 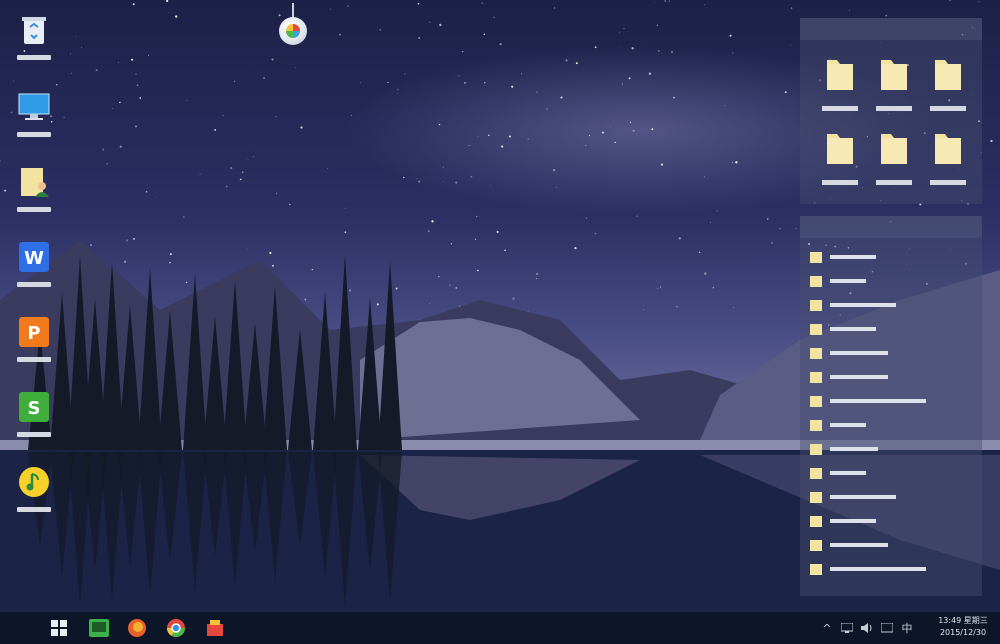 I want to click on recycle-bin-icon, so click(x=34, y=30).